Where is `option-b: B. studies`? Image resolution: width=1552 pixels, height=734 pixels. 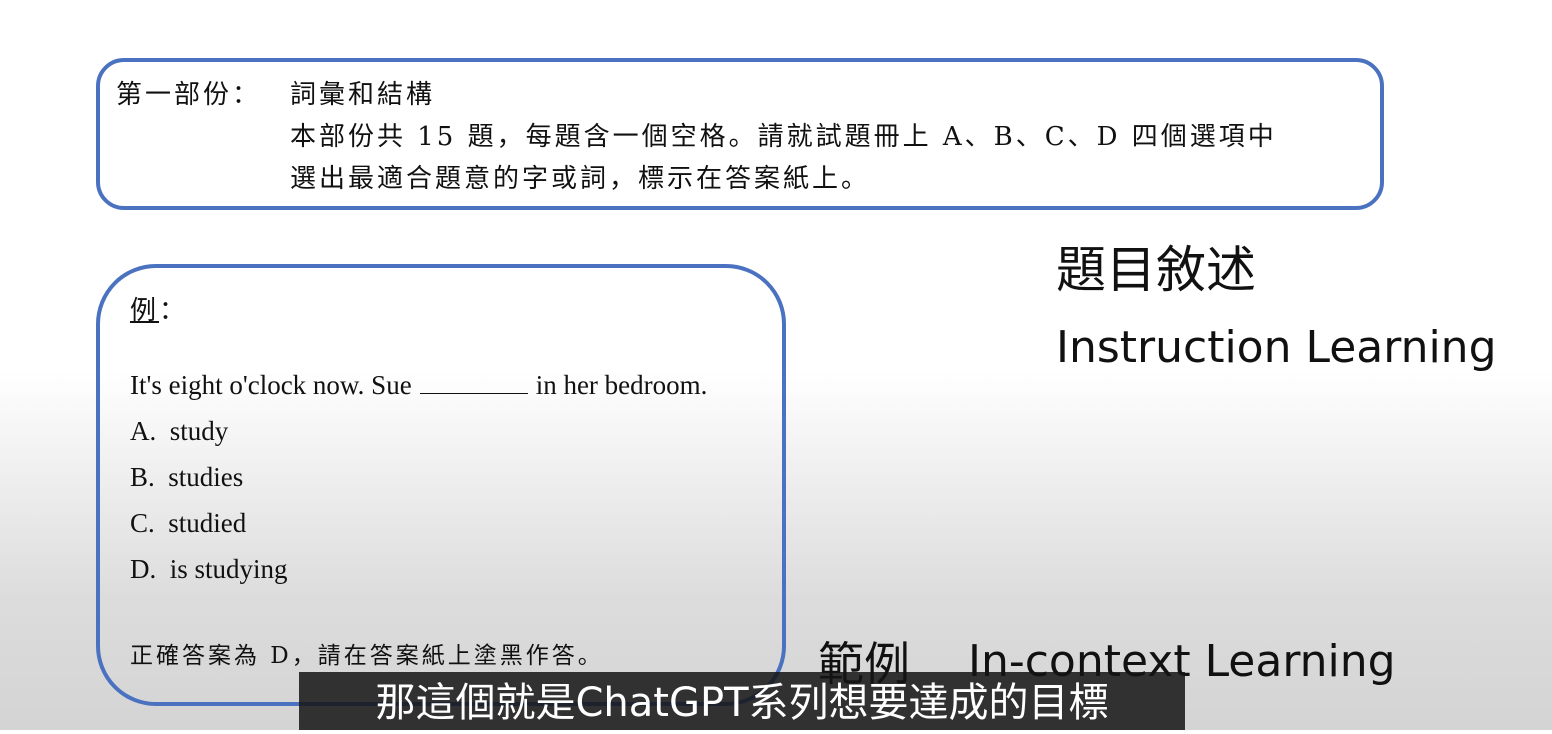
option-b: B. studies is located at coordinates (187, 477).